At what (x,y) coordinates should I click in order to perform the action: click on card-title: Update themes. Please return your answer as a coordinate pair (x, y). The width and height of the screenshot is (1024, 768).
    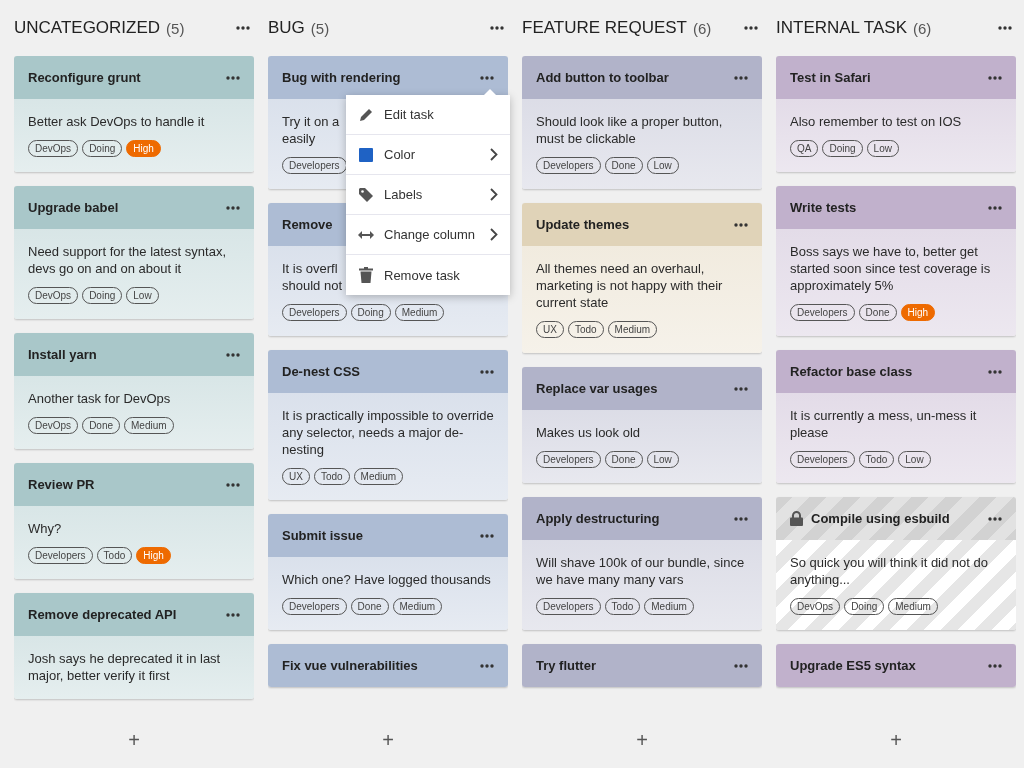
    Looking at the image, I should click on (583, 224).